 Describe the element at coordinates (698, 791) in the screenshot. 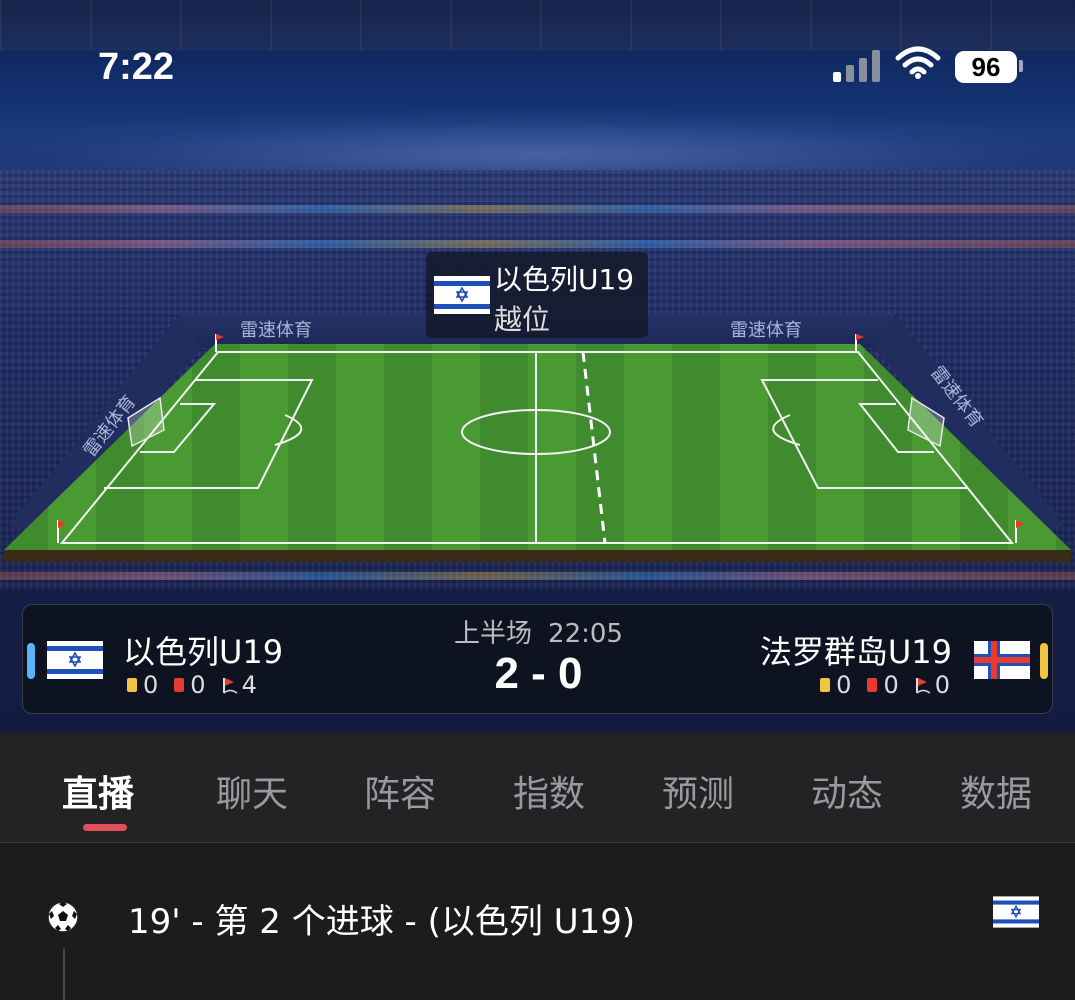

I see `tab-prediction: 预测` at that location.